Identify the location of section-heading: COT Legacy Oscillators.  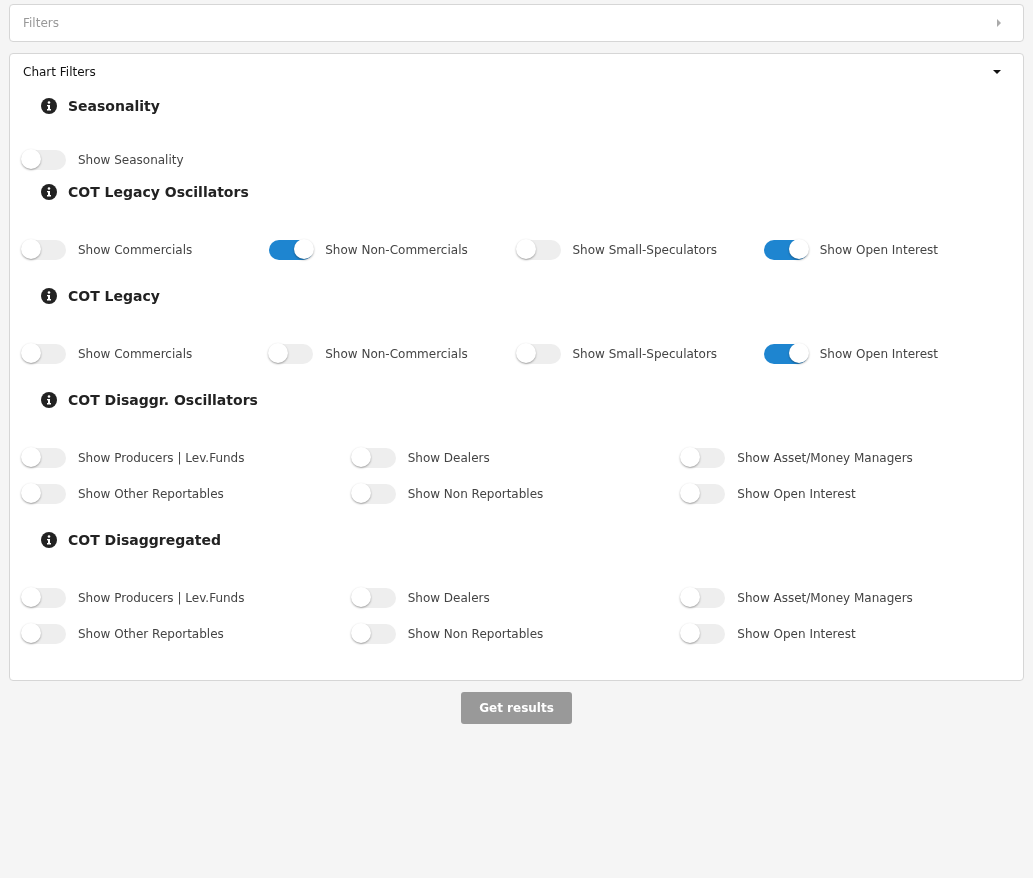
(158, 192).